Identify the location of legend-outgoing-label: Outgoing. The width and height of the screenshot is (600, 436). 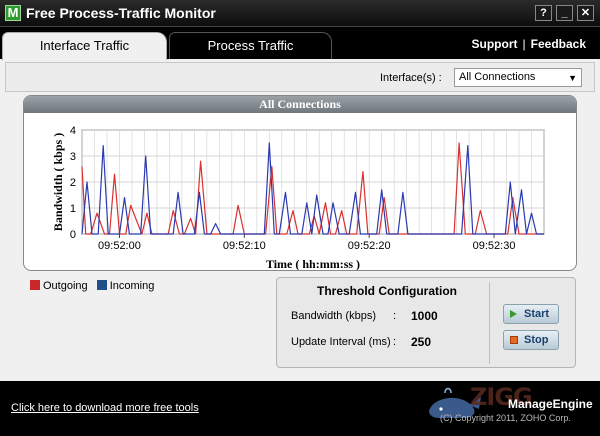
(65, 286).